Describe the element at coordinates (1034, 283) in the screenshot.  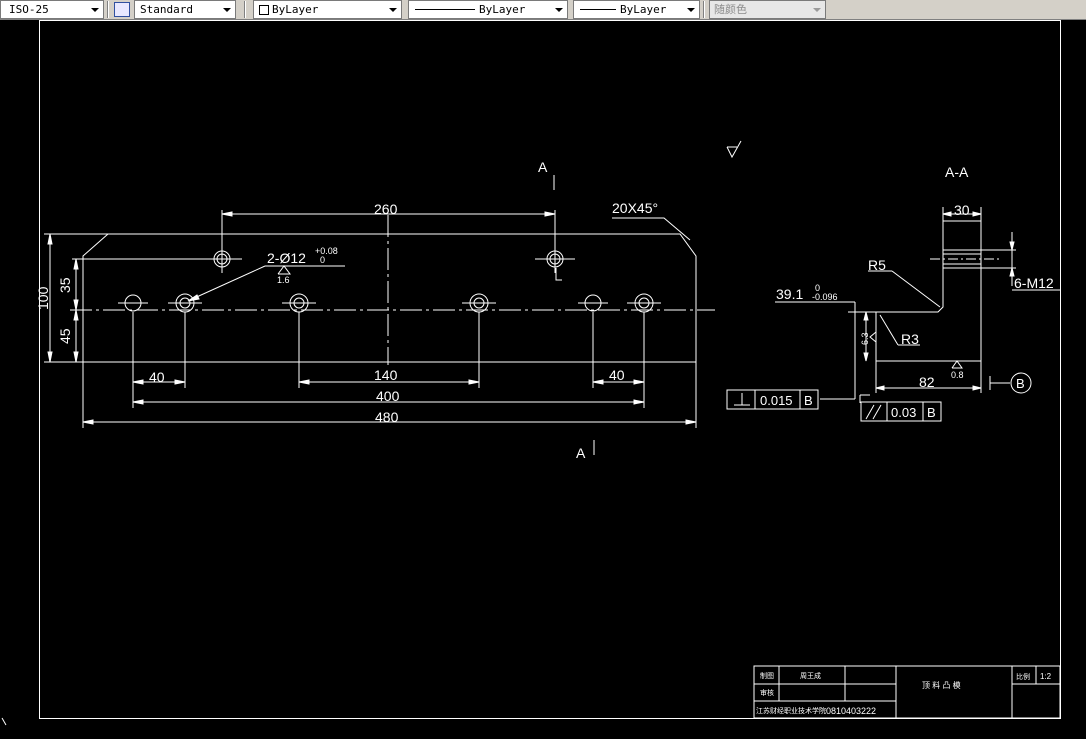
I see `thread-note: 6-M12` at that location.